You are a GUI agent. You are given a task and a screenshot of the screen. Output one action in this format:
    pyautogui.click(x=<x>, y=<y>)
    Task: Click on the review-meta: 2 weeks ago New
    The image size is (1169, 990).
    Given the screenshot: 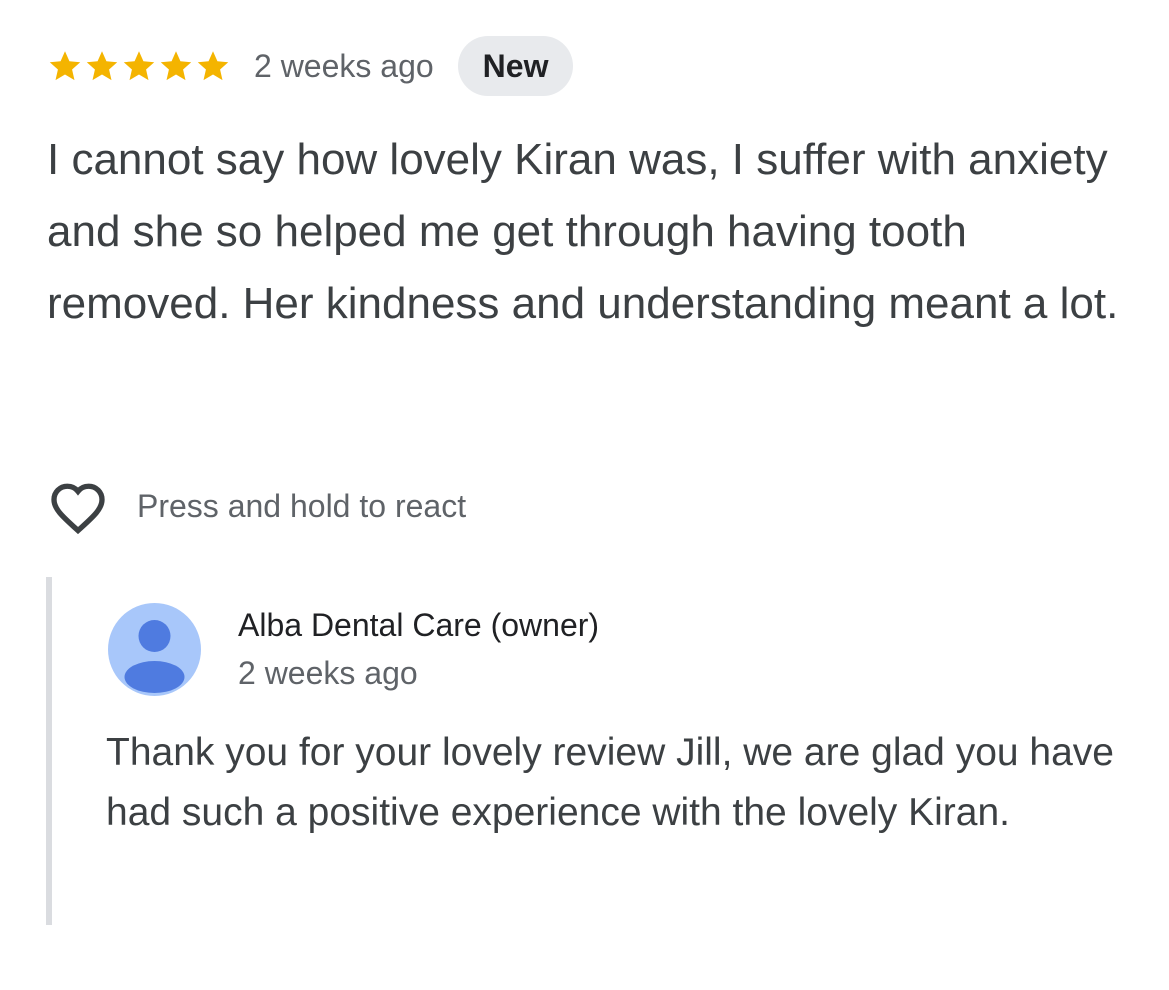 What is the action you would take?
    pyautogui.click(x=310, y=66)
    